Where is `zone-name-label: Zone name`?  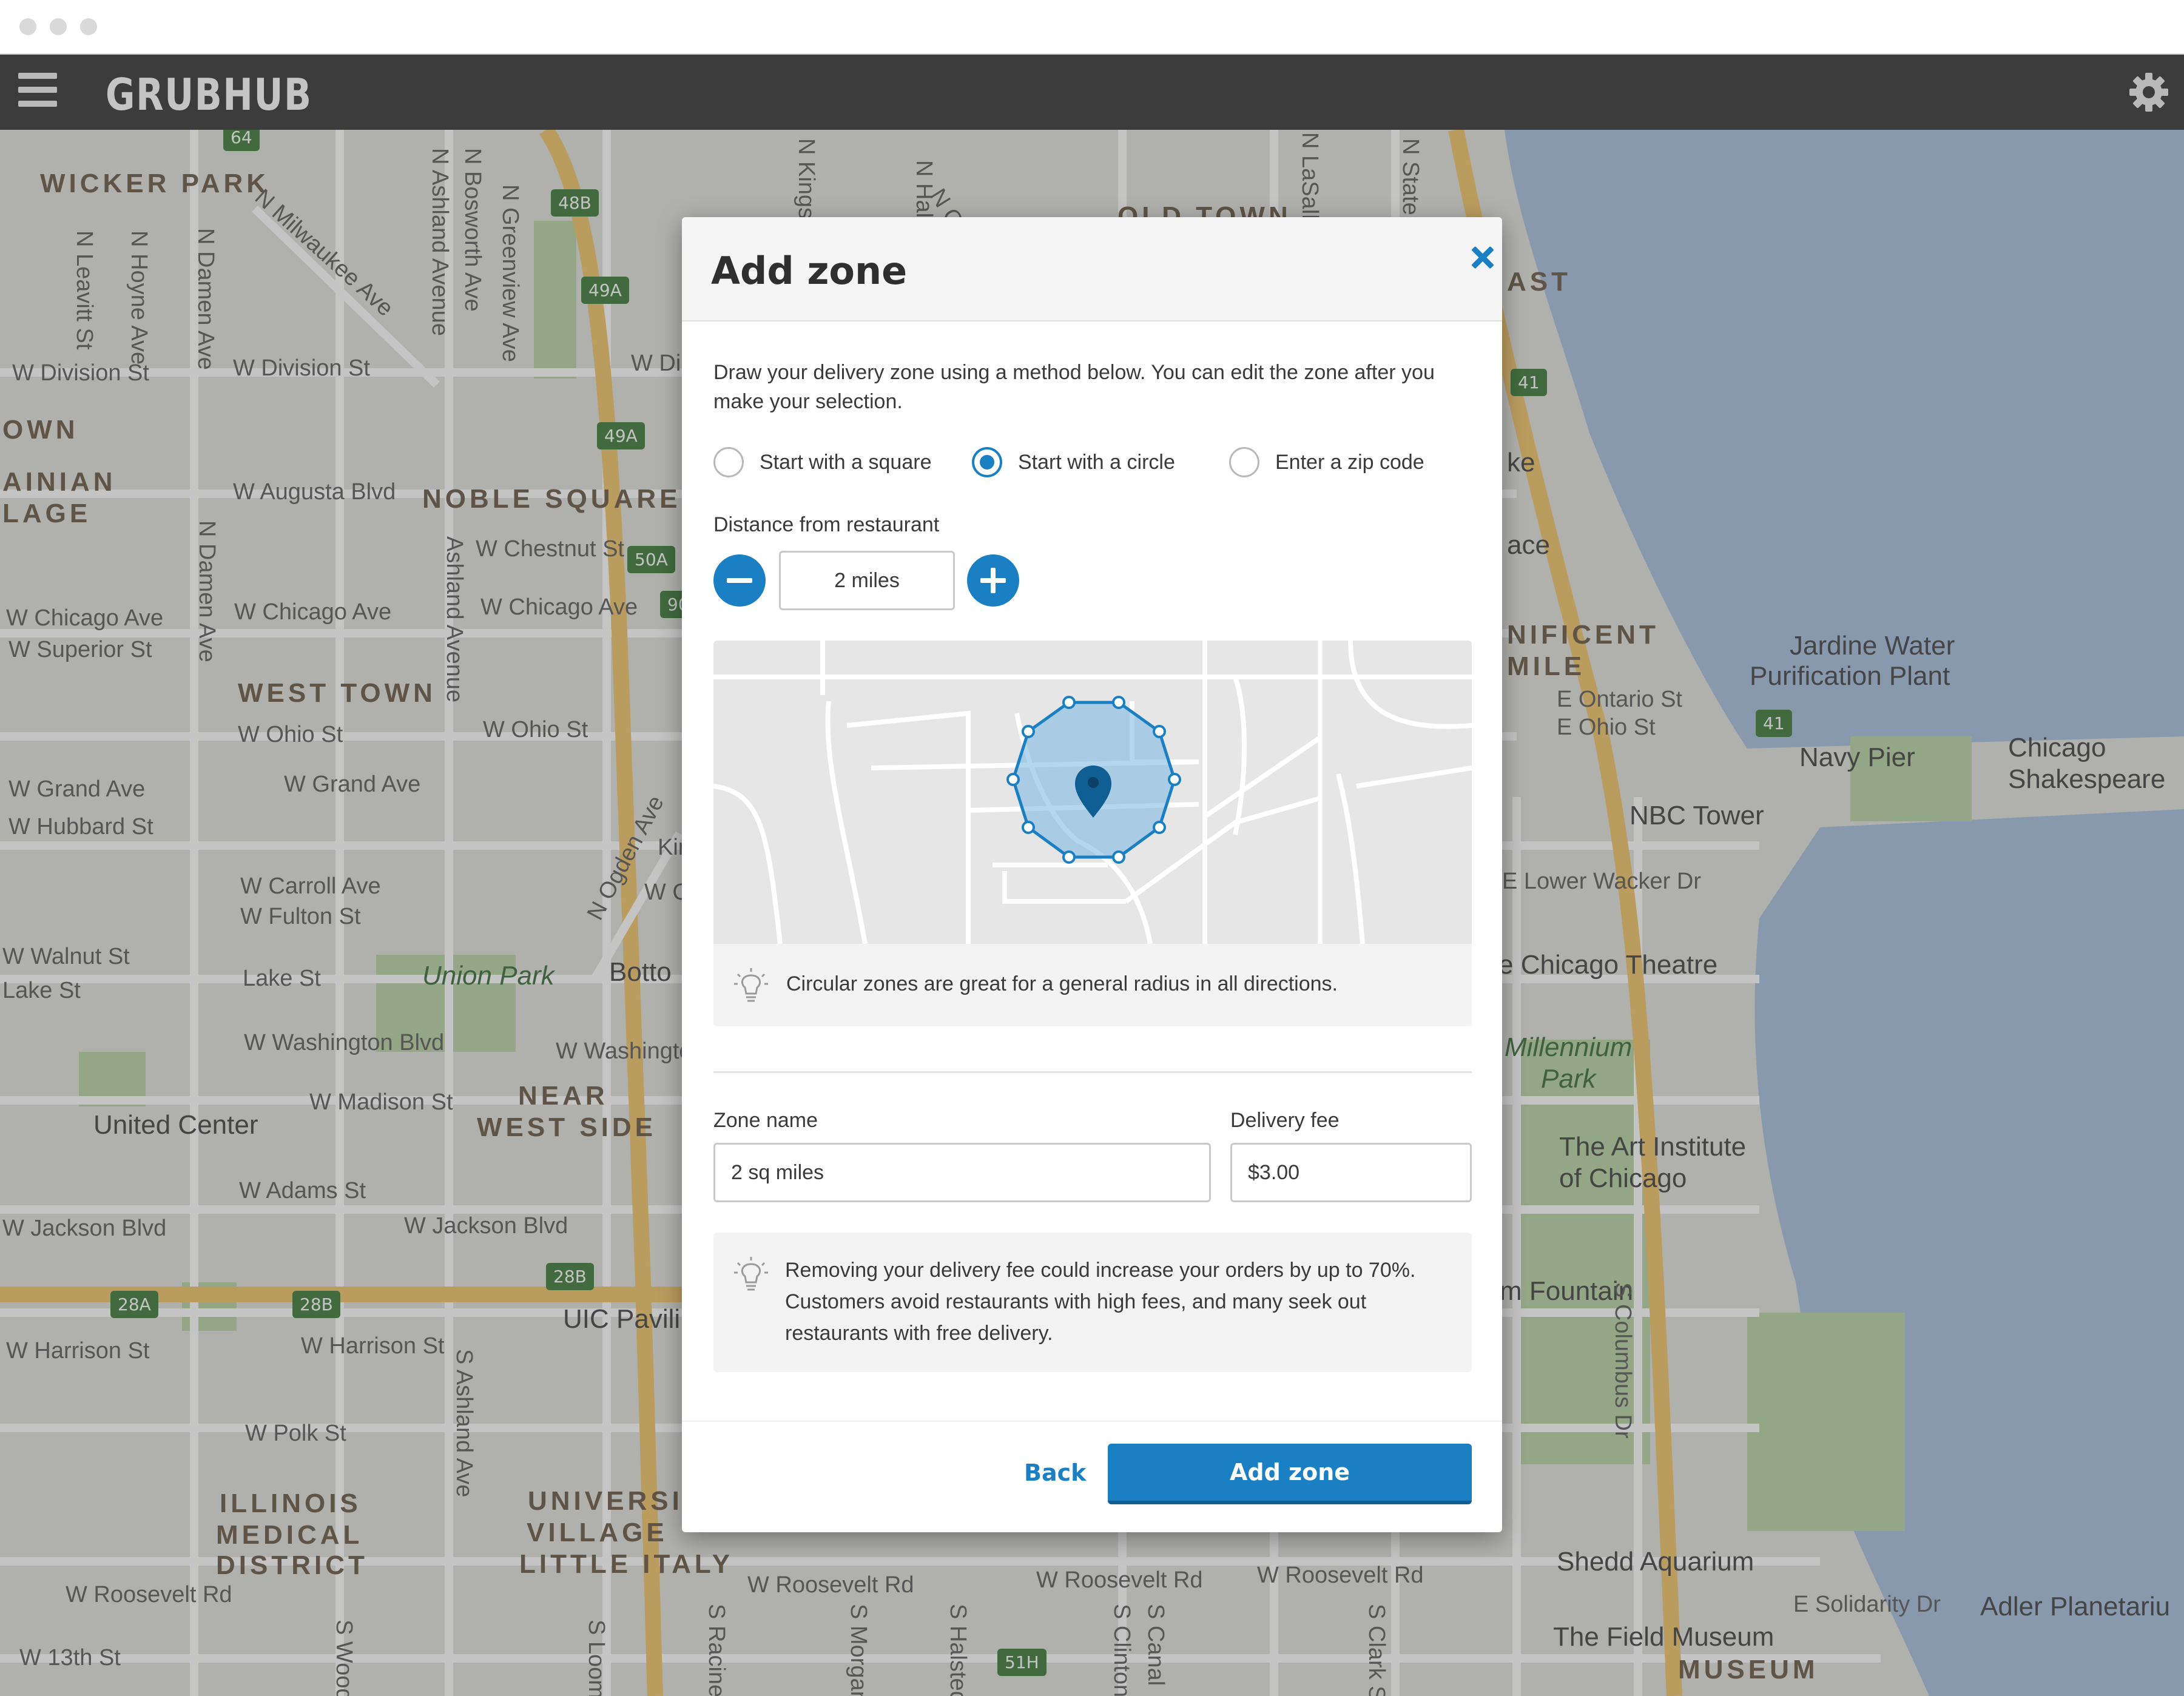
zone-name-label: Zone name is located at coordinates (765, 1120).